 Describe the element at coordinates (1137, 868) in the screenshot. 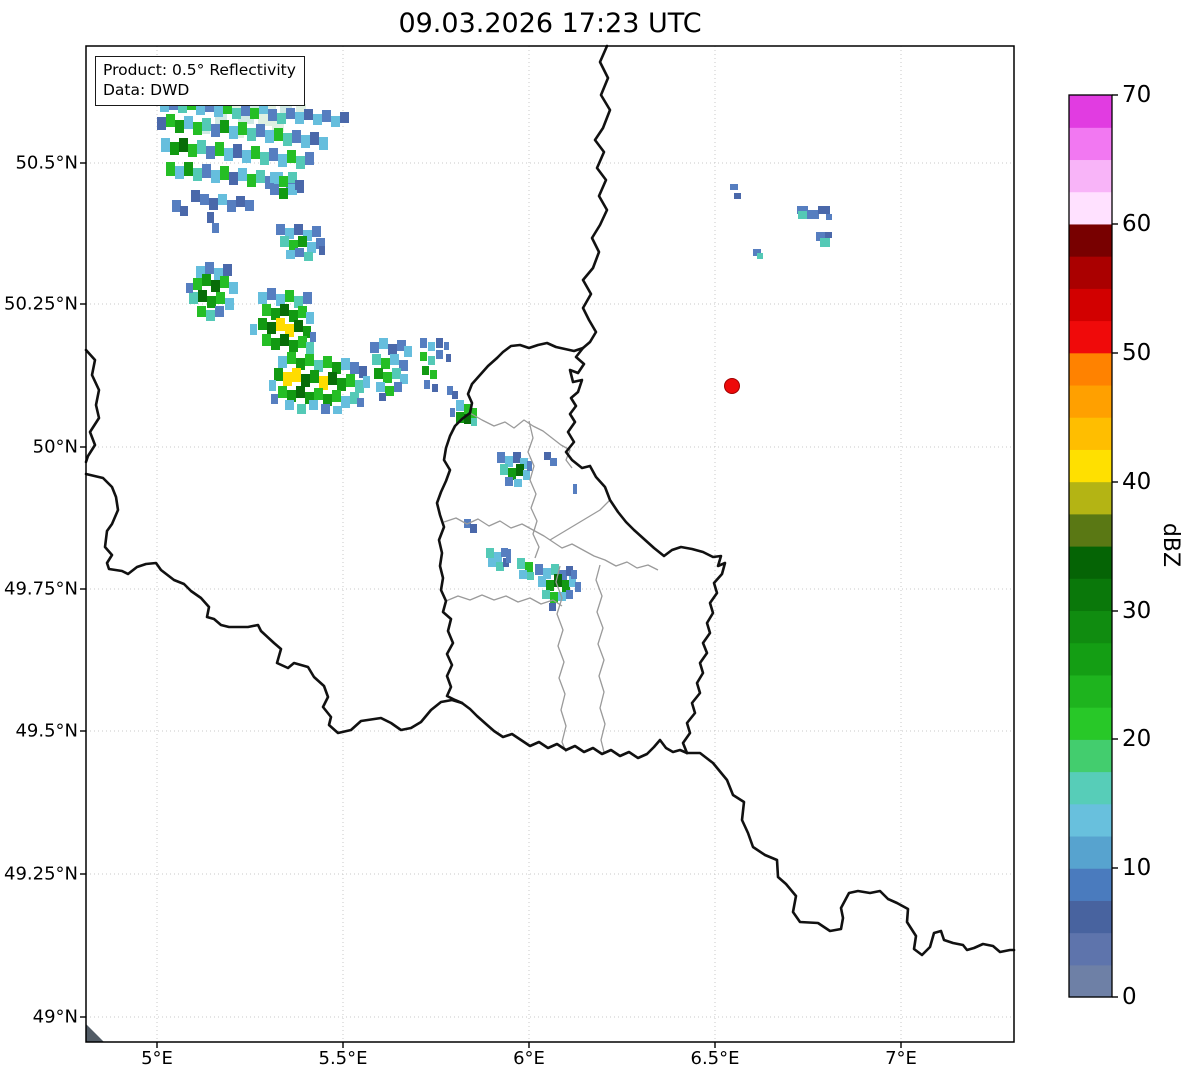

I see `colorbar-tick-label: 10` at that location.